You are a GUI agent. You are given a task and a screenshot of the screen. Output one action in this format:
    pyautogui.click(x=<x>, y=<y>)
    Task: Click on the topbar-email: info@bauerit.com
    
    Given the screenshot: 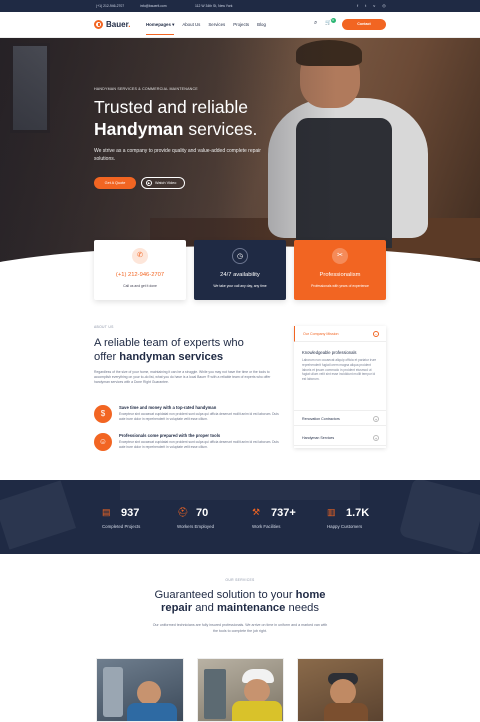 What is the action you would take?
    pyautogui.click(x=153, y=6)
    